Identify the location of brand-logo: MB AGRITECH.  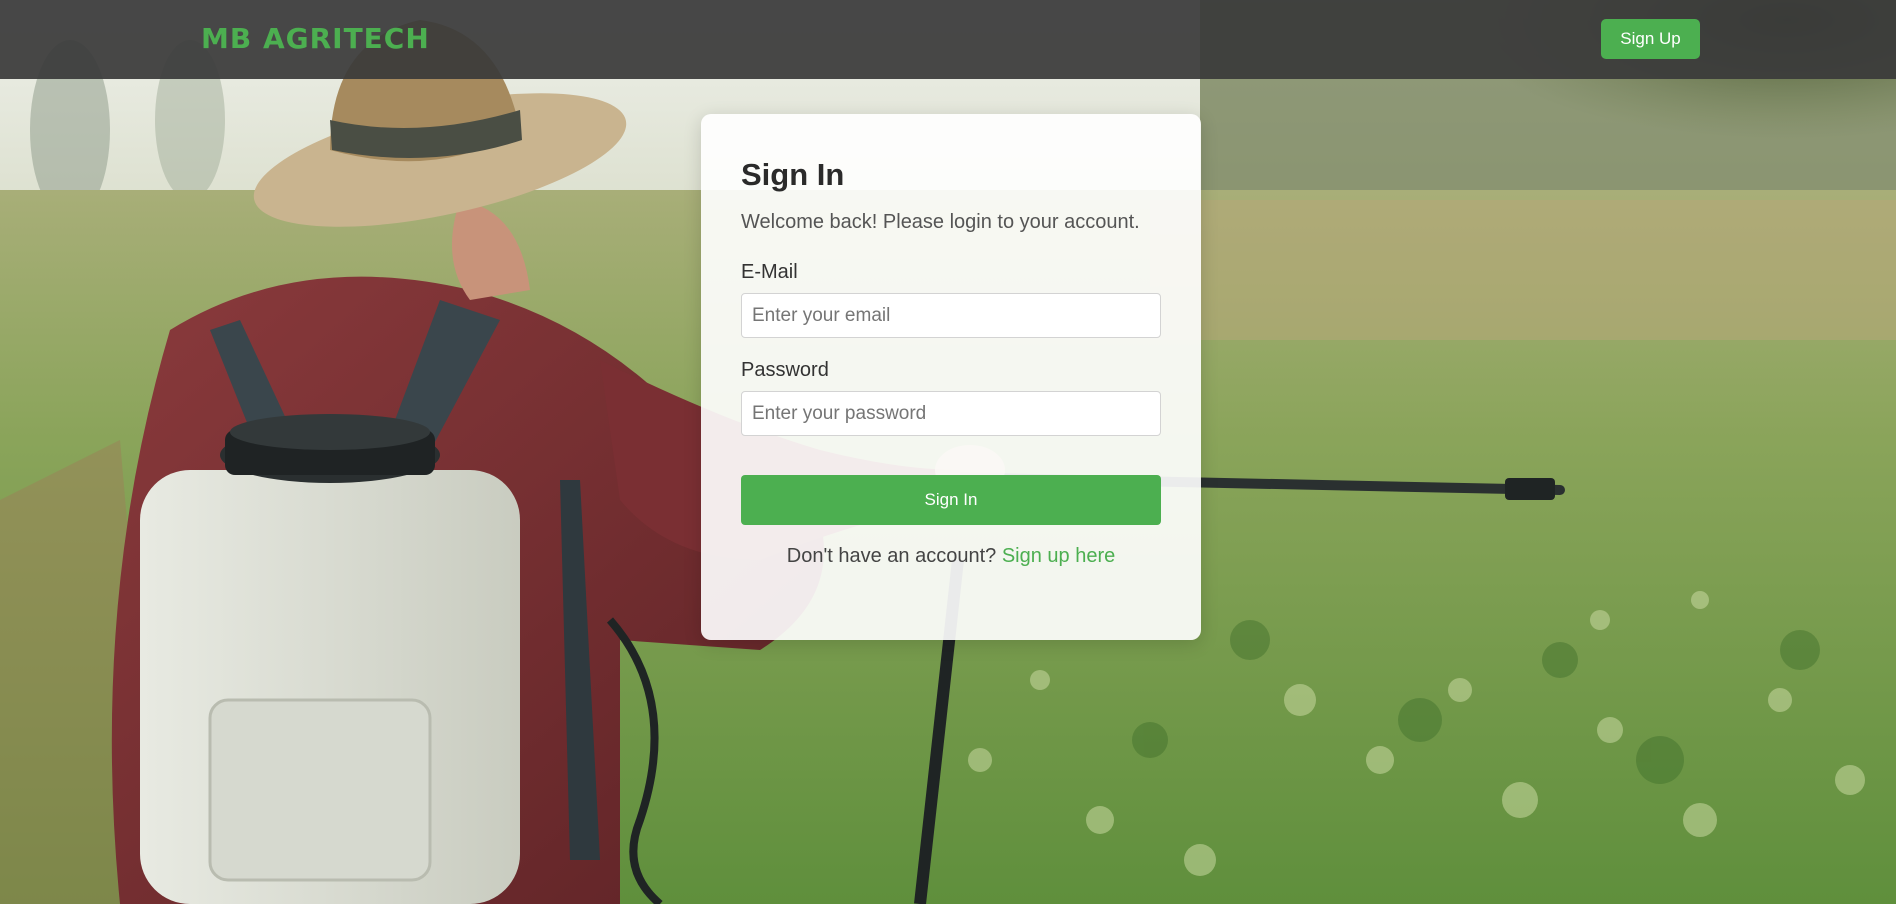
(315, 38).